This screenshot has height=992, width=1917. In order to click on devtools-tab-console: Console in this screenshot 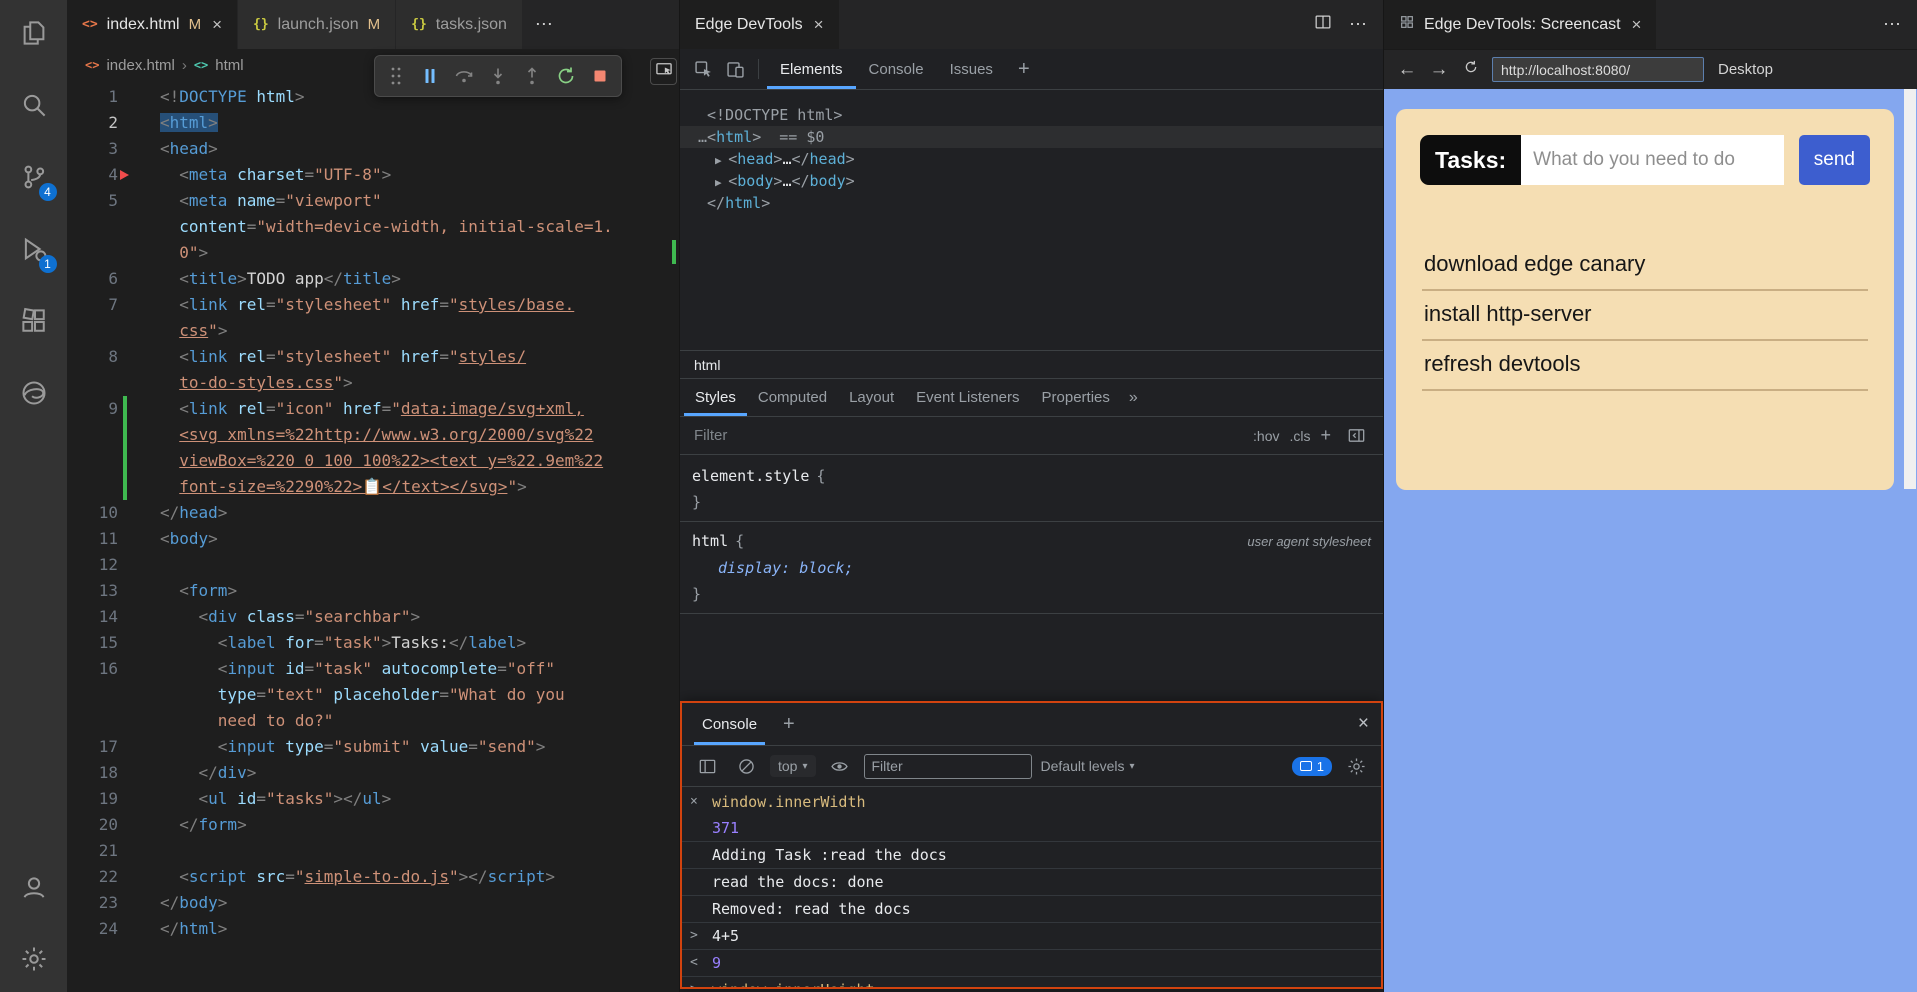, I will do `click(896, 69)`.